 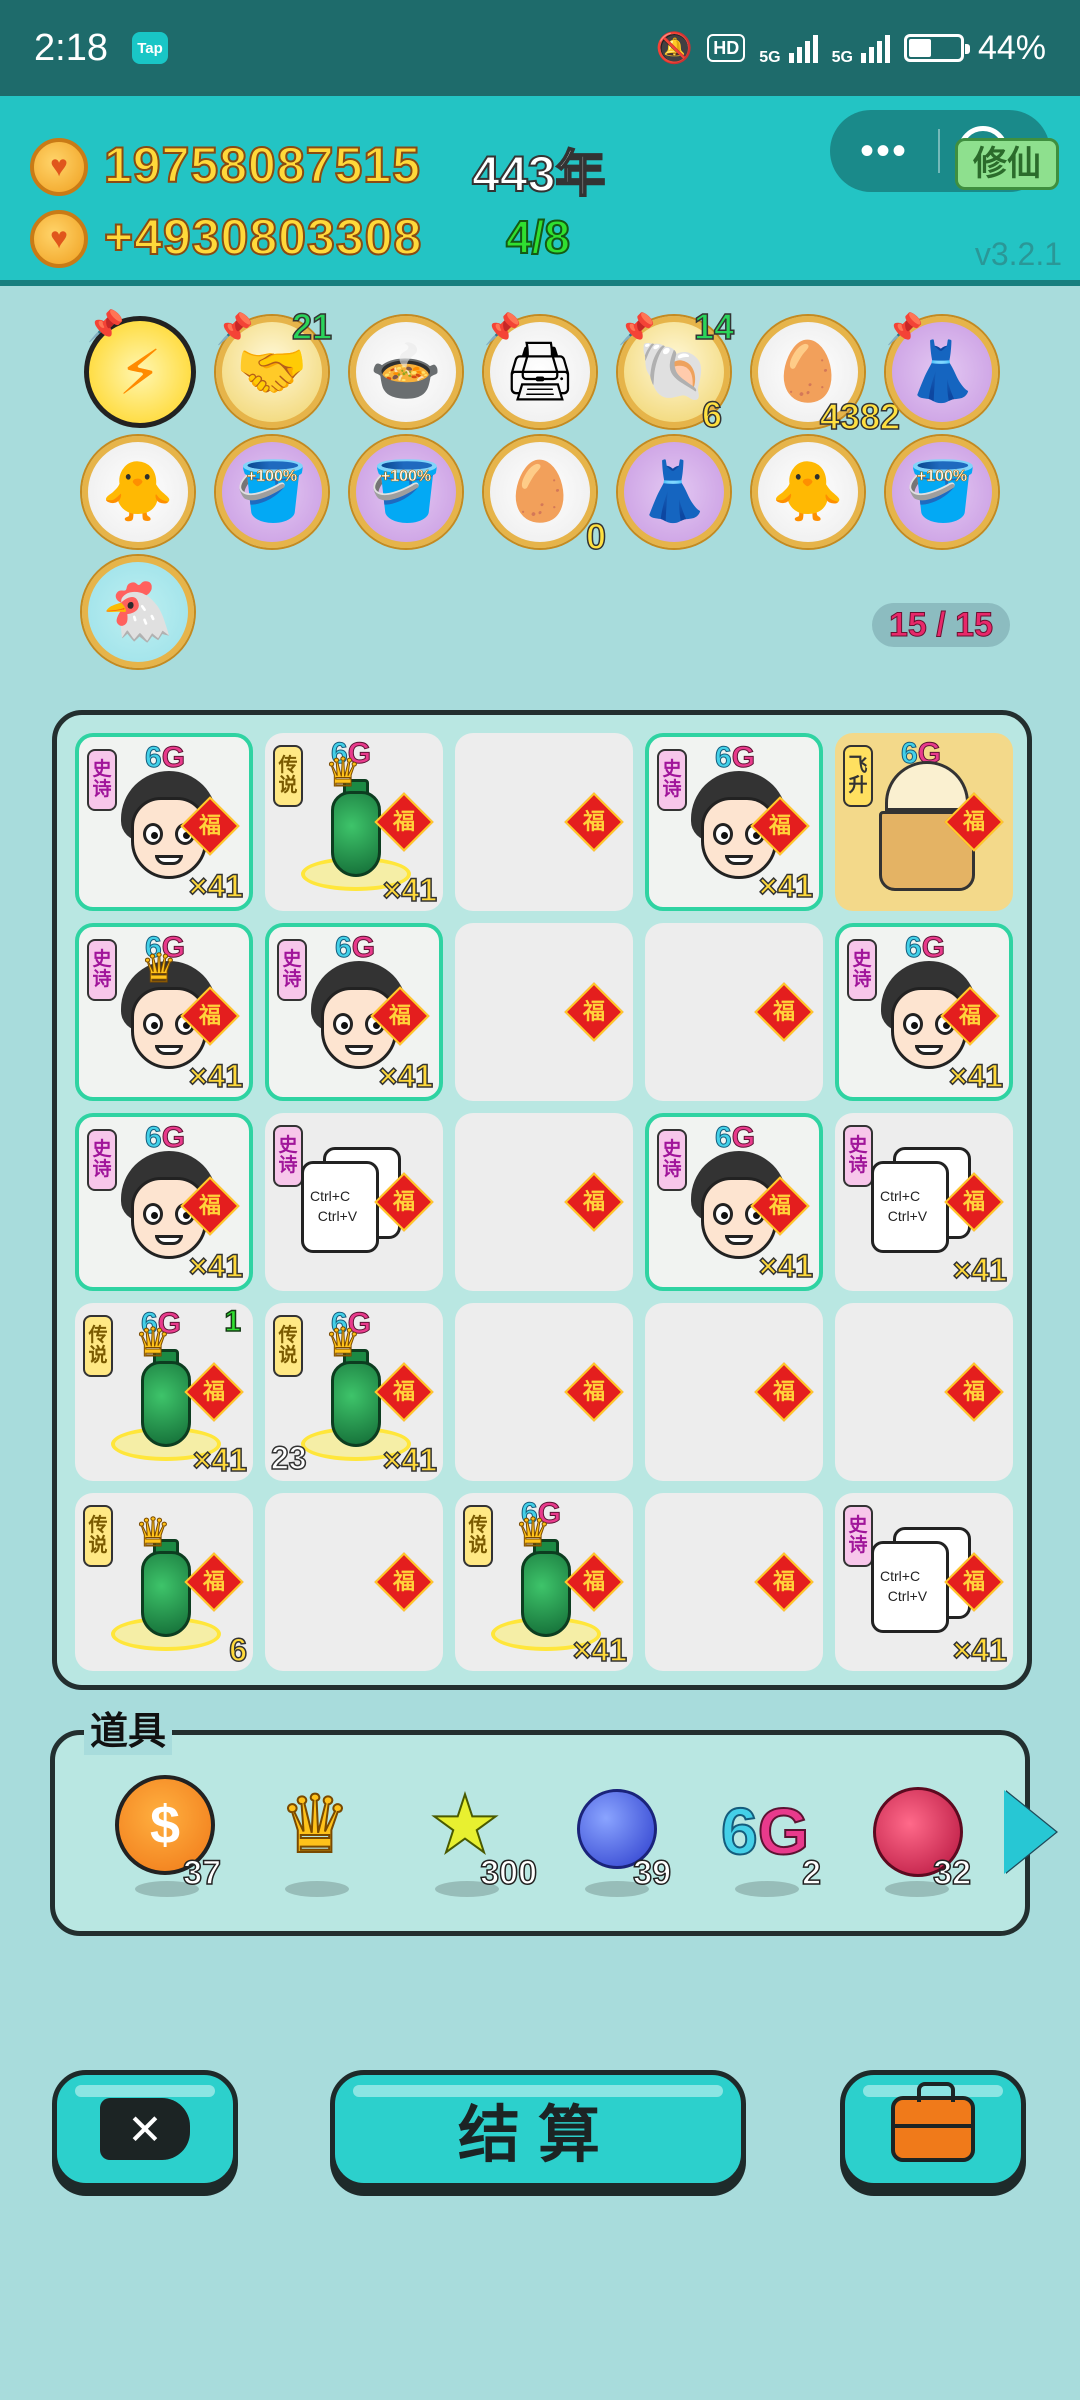 What do you see at coordinates (942, 370) in the screenshot?
I see `skirt-item: 📌 👗` at bounding box center [942, 370].